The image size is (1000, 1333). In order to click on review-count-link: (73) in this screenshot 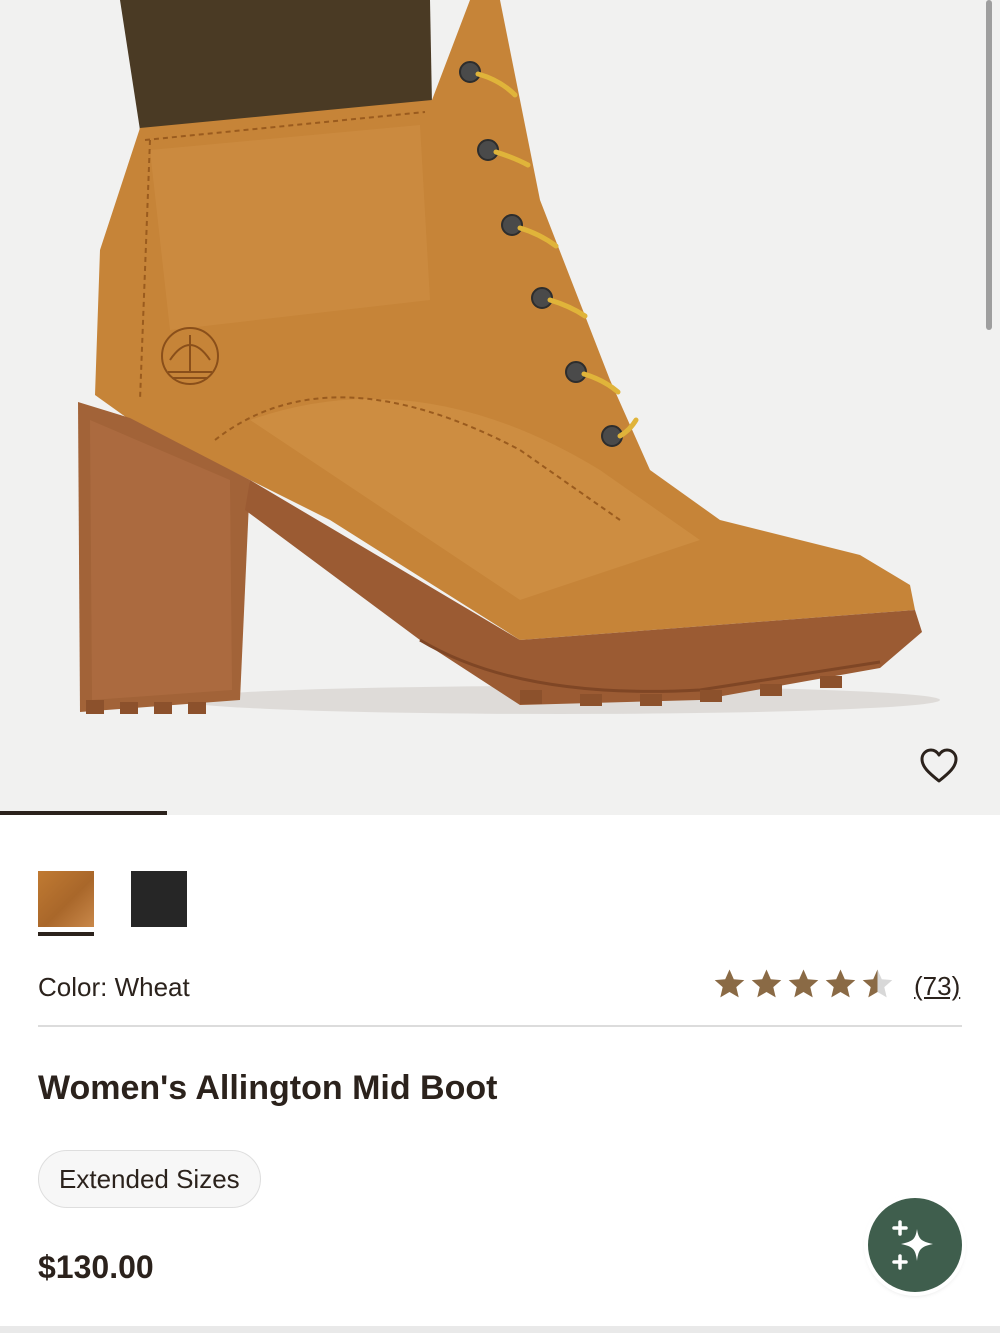, I will do `click(937, 986)`.